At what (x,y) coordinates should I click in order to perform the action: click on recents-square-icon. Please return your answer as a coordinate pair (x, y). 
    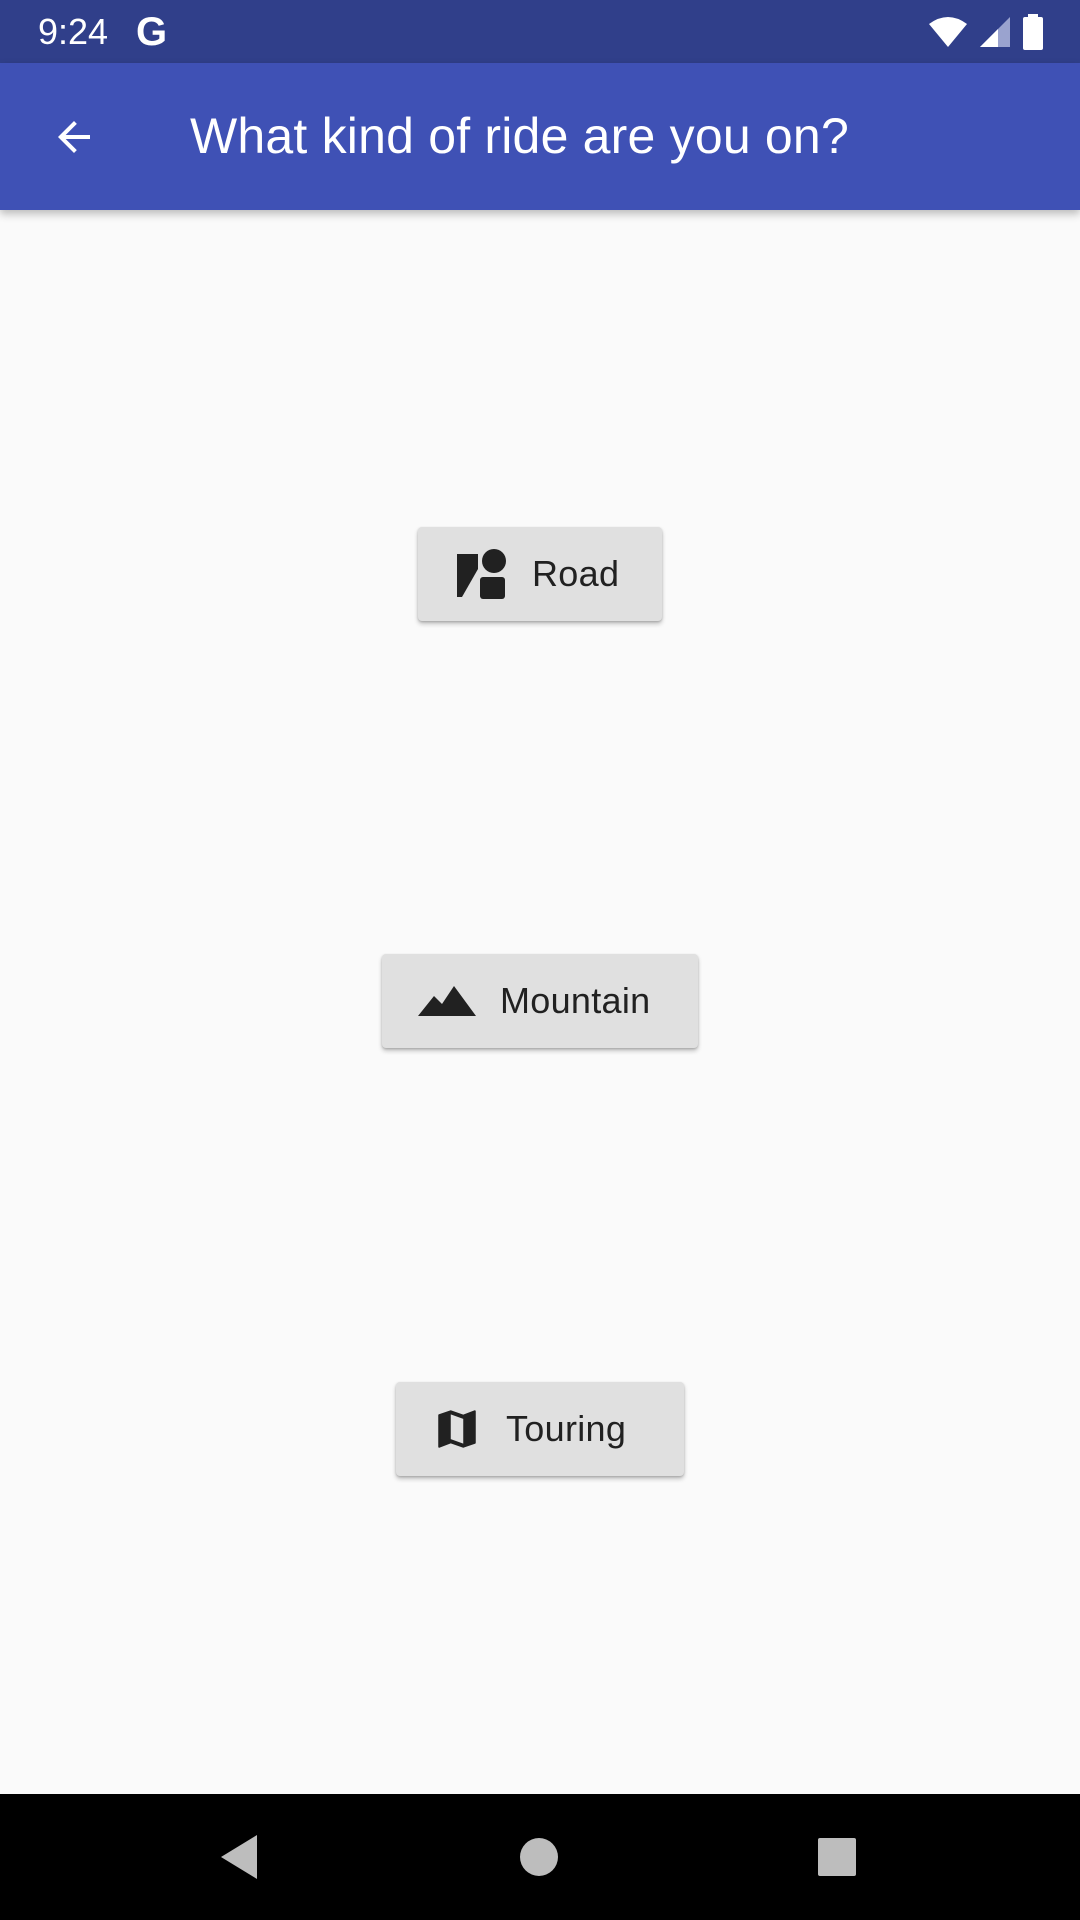
    Looking at the image, I should click on (837, 1857).